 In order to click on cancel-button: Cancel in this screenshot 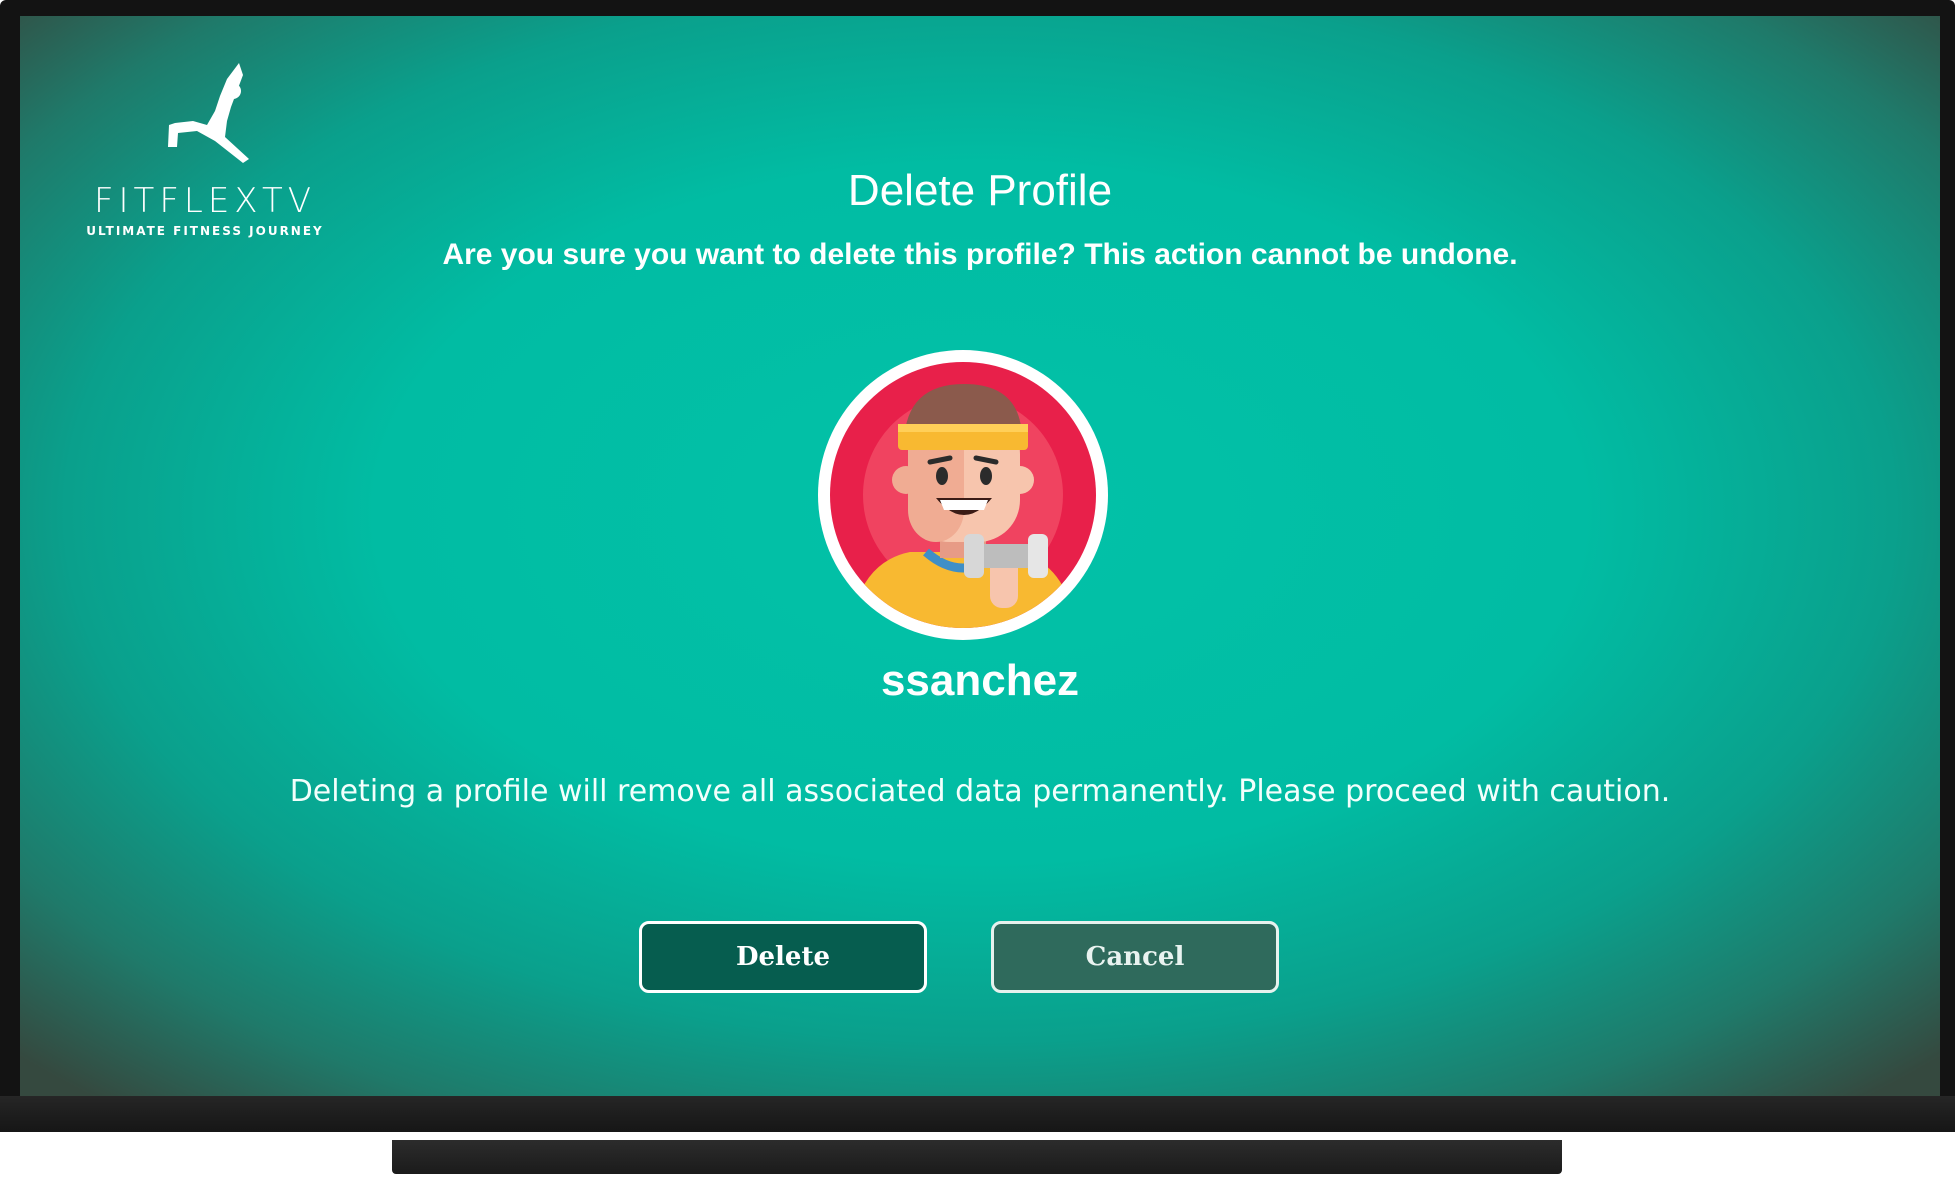, I will do `click(1135, 957)`.